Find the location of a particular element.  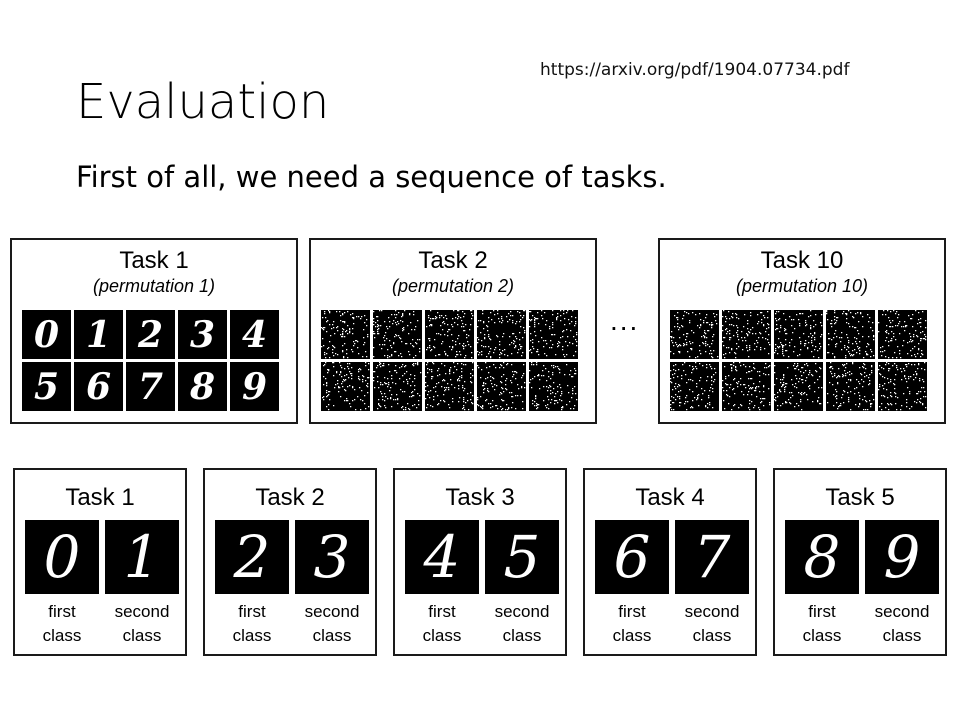

panel-title: Task 5 is located at coordinates (860, 497).